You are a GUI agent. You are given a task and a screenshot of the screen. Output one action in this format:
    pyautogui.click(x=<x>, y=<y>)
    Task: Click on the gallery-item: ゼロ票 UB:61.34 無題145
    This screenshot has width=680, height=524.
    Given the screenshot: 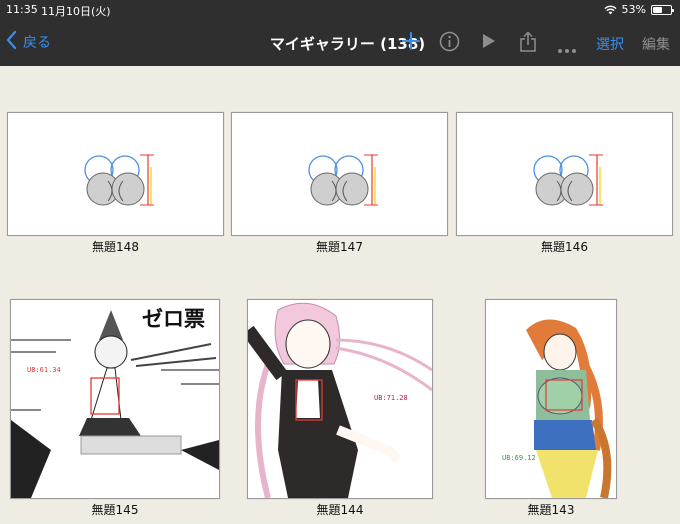 What is the action you would take?
    pyautogui.click(x=115, y=411)
    